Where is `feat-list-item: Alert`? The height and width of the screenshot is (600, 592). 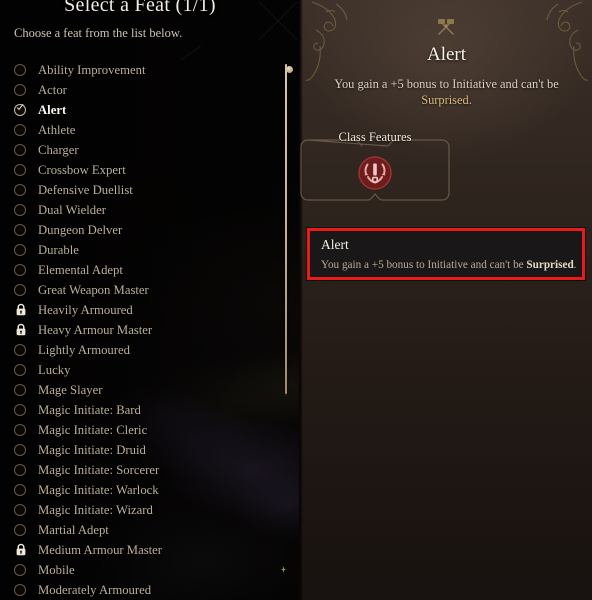 feat-list-item: Alert is located at coordinates (145, 110).